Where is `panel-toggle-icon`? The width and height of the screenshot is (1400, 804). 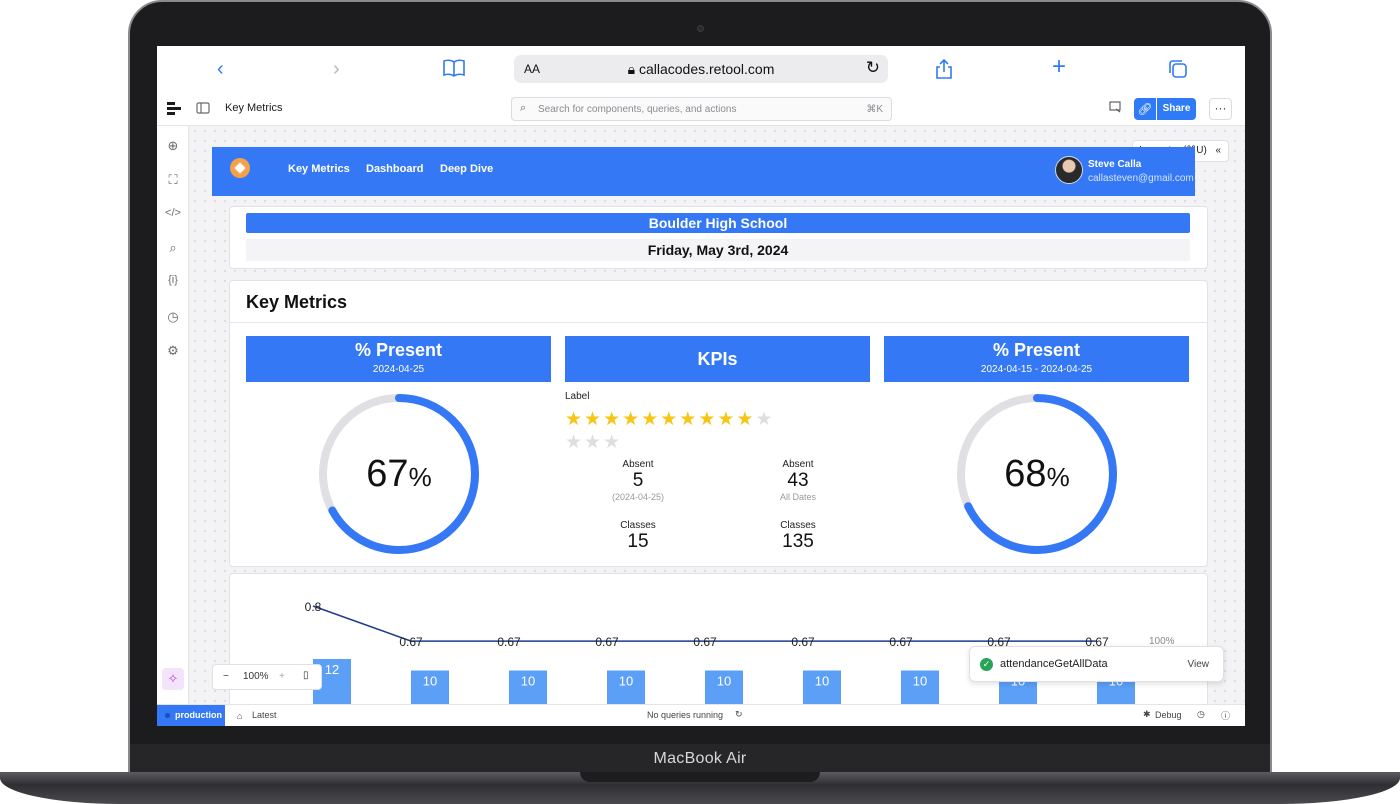
panel-toggle-icon is located at coordinates (203, 110).